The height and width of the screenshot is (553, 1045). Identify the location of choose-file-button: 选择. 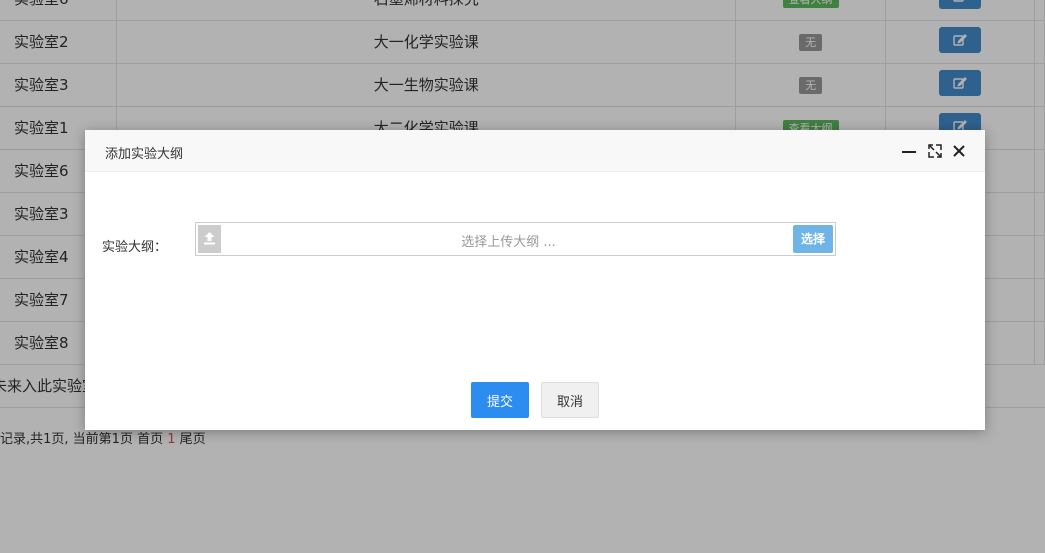
(813, 239).